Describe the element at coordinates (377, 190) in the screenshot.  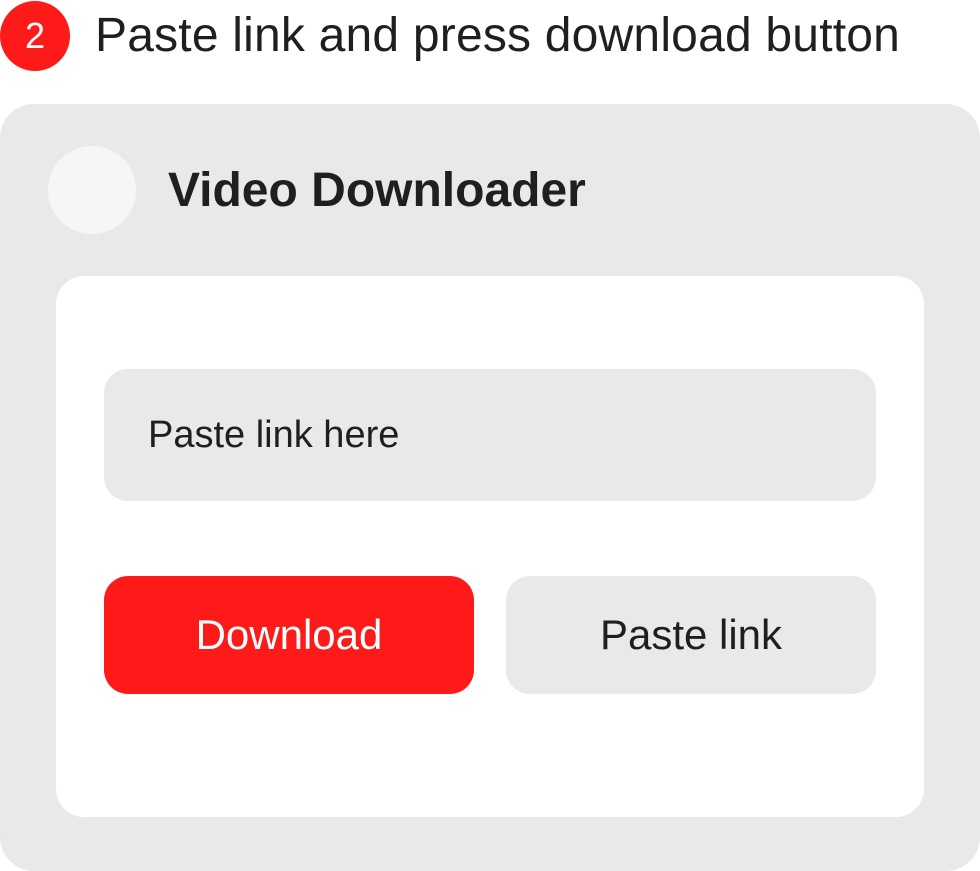
I see `app-title: Video Downloader` at that location.